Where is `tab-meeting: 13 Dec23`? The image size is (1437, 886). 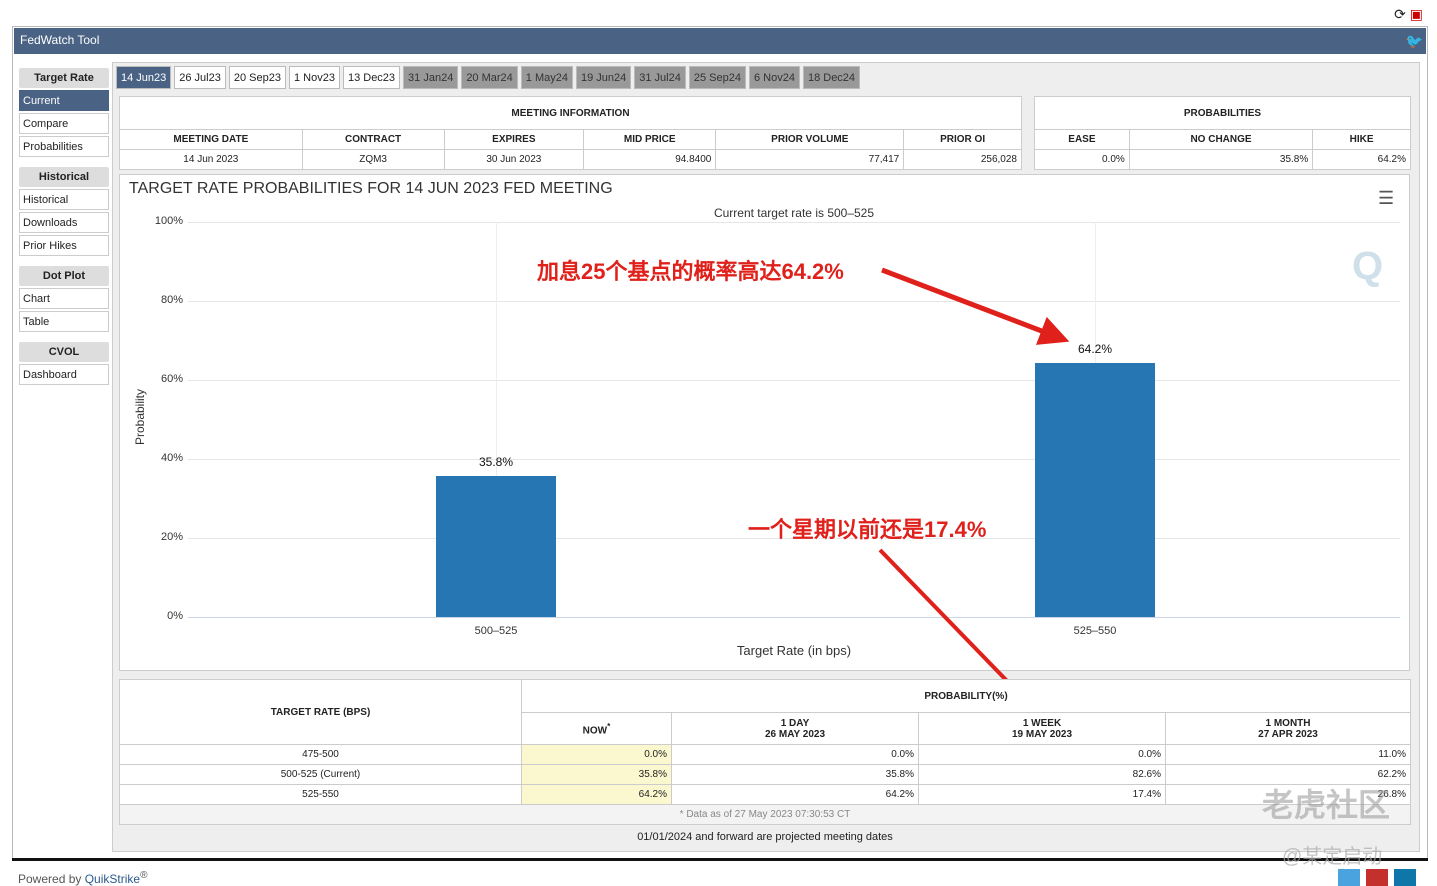
tab-meeting: 13 Dec23 is located at coordinates (371, 77).